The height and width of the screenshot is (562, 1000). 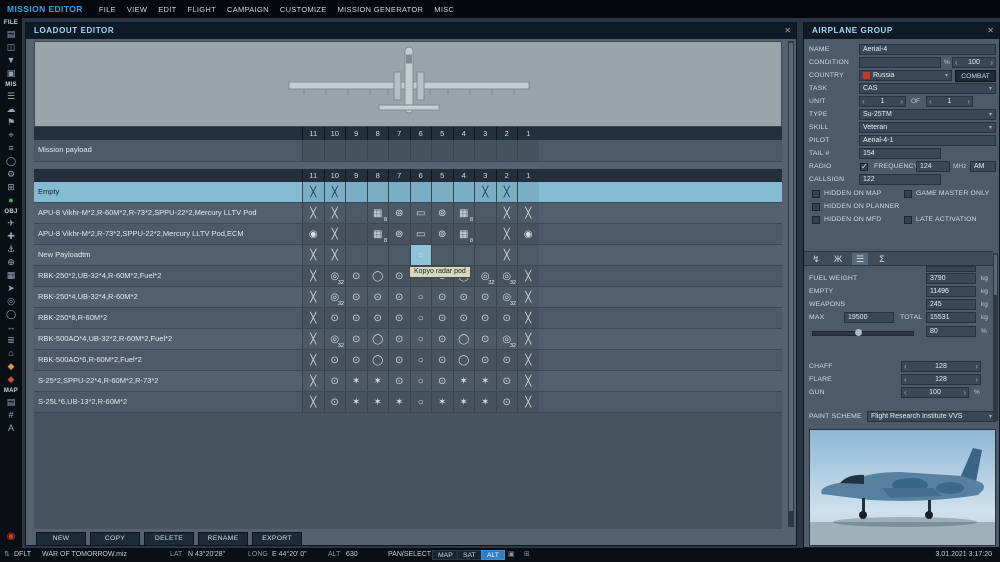 What do you see at coordinates (169, 539) in the screenshot?
I see `loadout-delete-button: DELETE` at bounding box center [169, 539].